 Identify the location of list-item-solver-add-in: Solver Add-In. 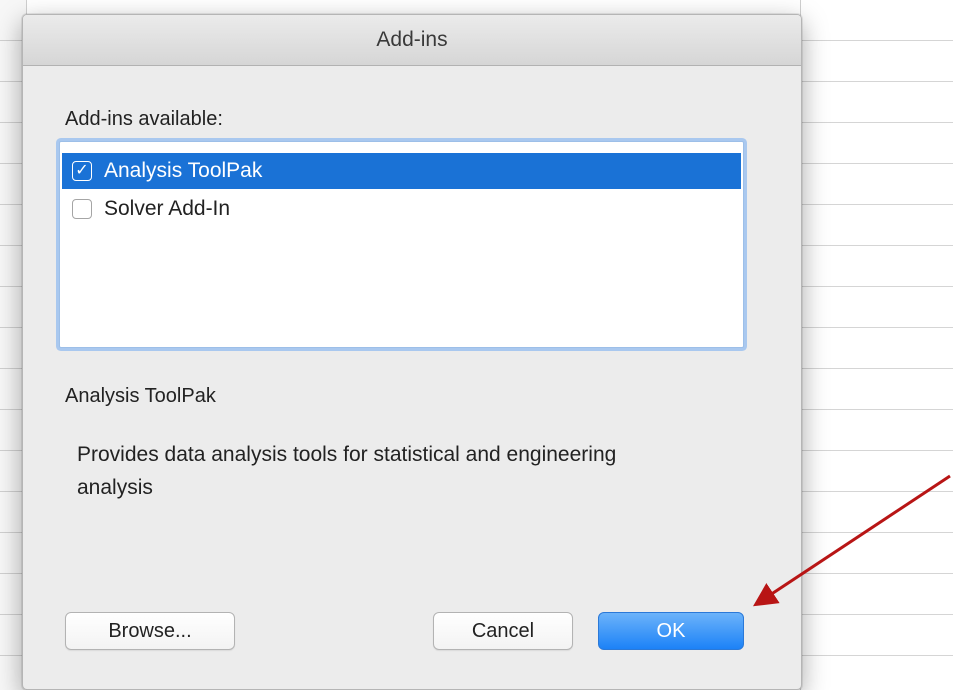
(401, 209).